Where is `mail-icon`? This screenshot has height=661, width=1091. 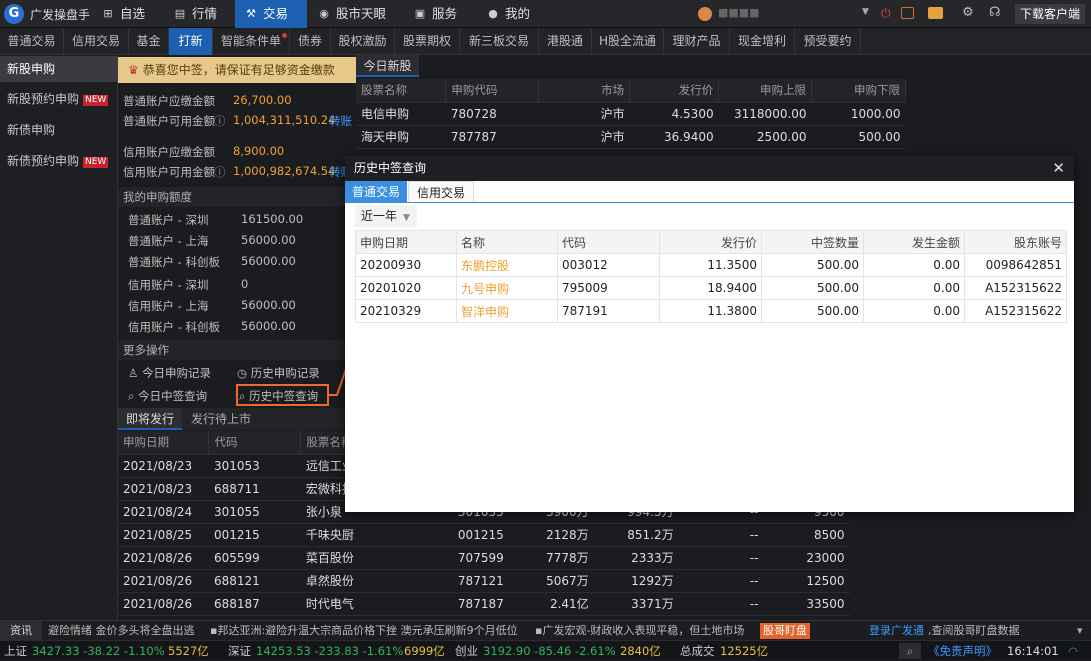 mail-icon is located at coordinates (935, 13).